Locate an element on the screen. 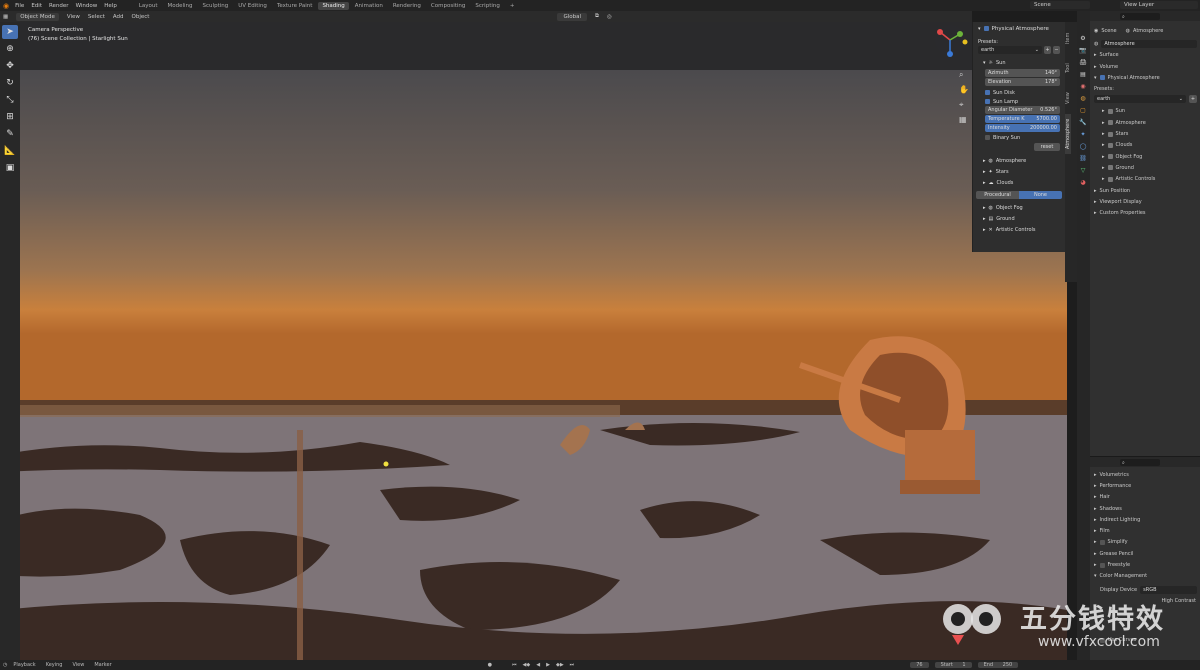  render-panel: ▸ Grease Pencil is located at coordinates (1145, 553).